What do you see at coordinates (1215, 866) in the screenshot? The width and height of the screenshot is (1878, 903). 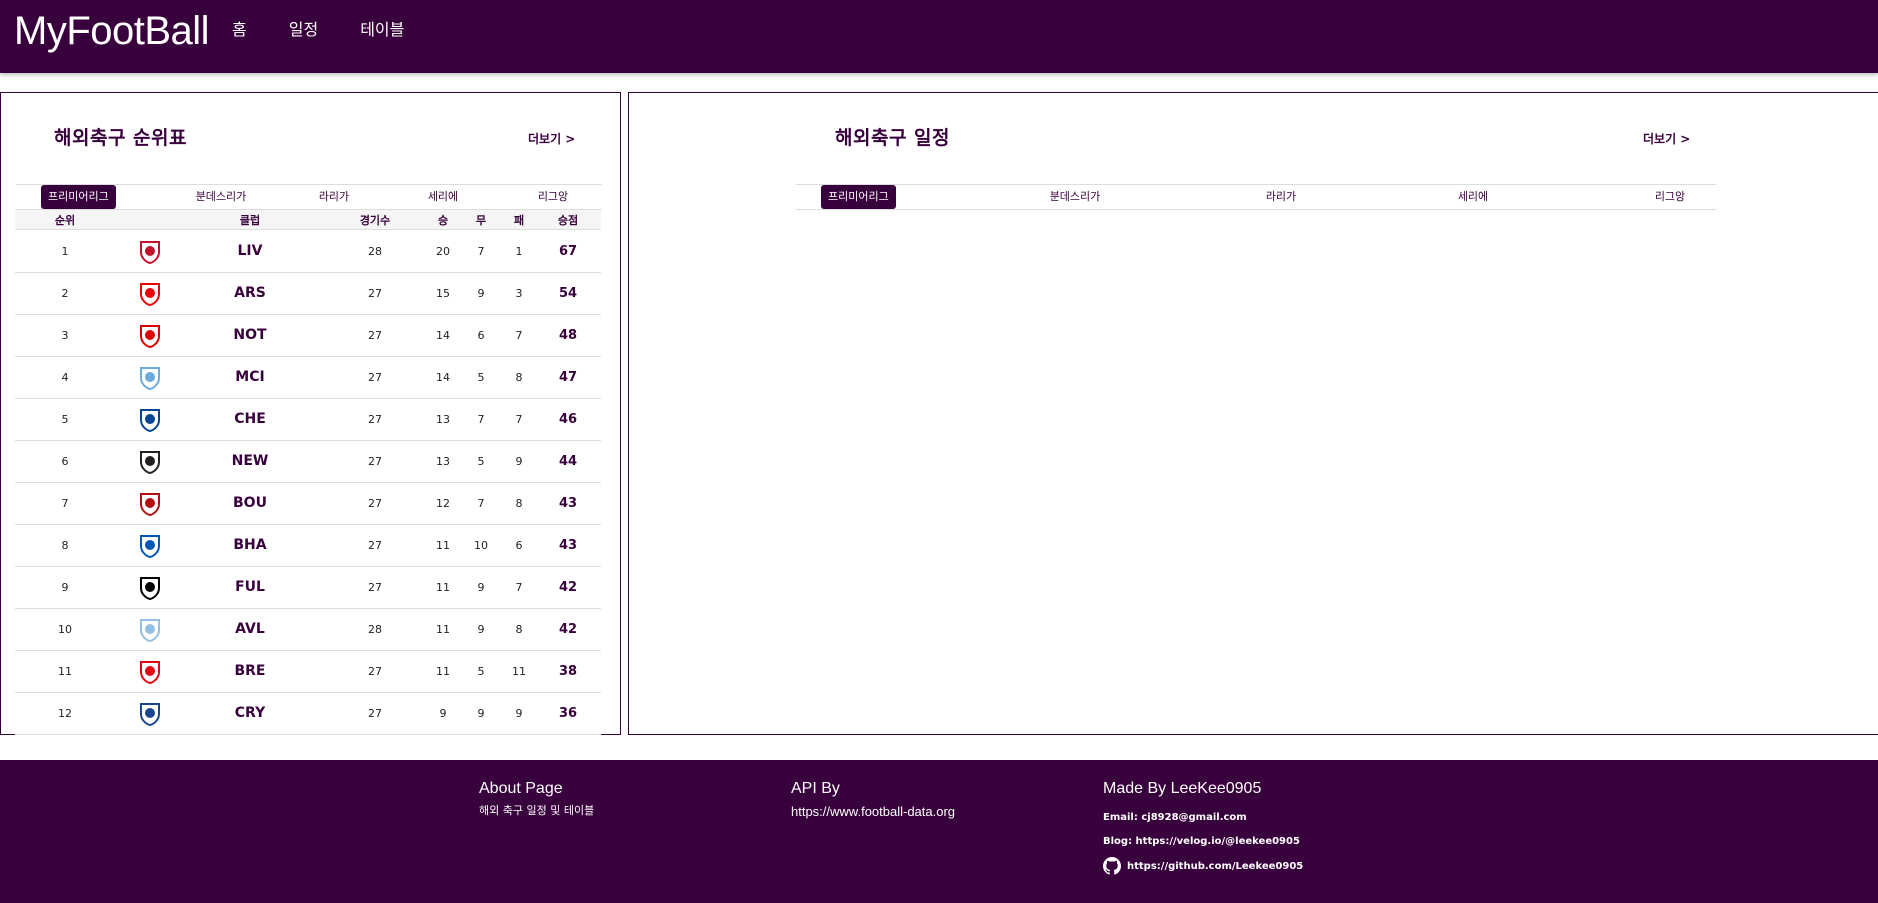 I see `footer-github-link: https://github.com/Leekee0905` at bounding box center [1215, 866].